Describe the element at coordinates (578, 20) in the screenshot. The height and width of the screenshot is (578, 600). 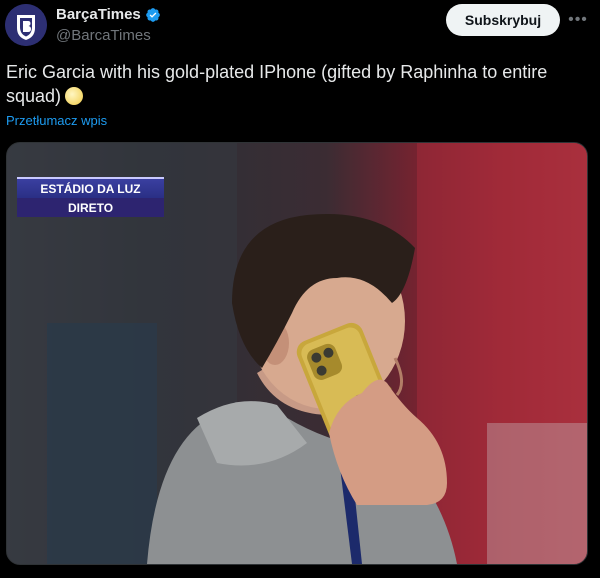
I see `more-dots-icon: •••` at that location.